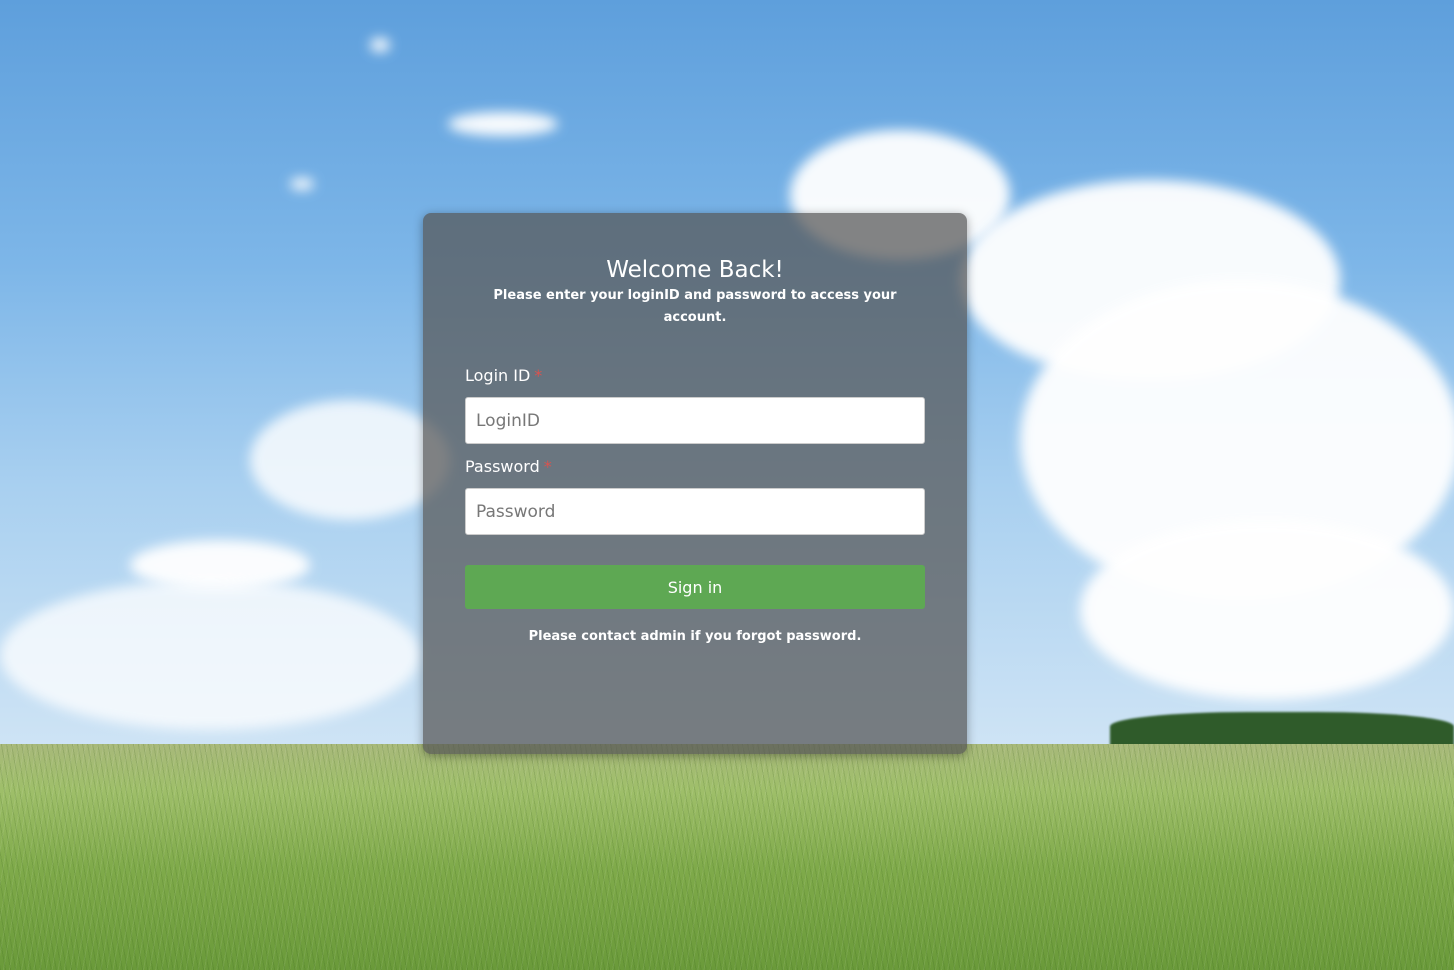  Describe the element at coordinates (695, 420) in the screenshot. I see `login-id-input` at that location.